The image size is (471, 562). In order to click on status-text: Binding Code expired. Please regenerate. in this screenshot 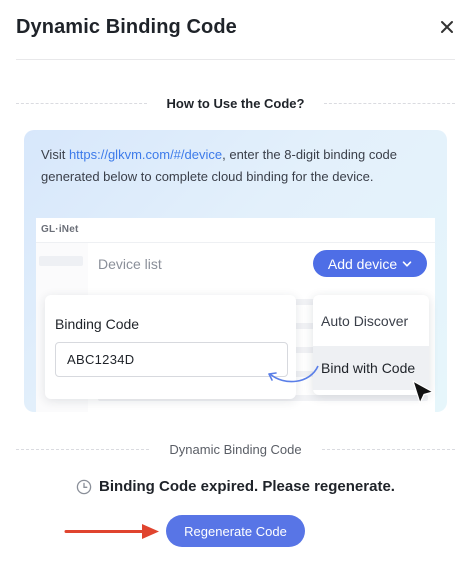, I will do `click(247, 486)`.